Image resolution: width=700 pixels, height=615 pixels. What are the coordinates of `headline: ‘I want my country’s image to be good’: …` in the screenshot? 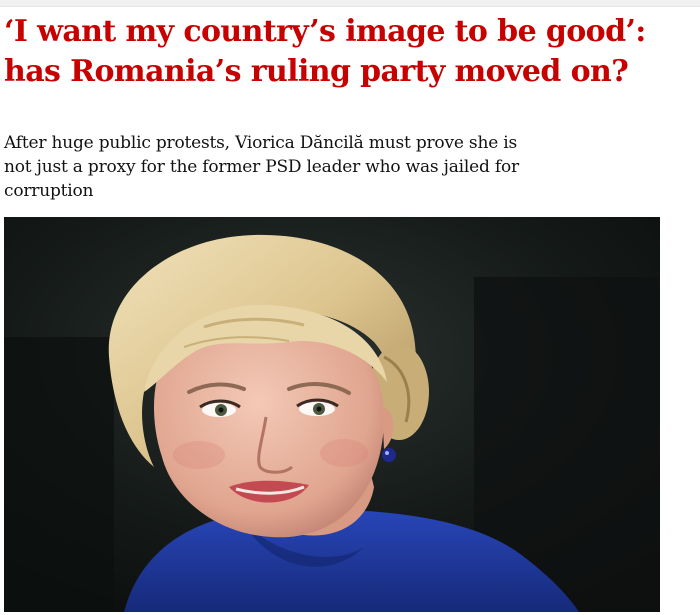 It's located at (349, 52).